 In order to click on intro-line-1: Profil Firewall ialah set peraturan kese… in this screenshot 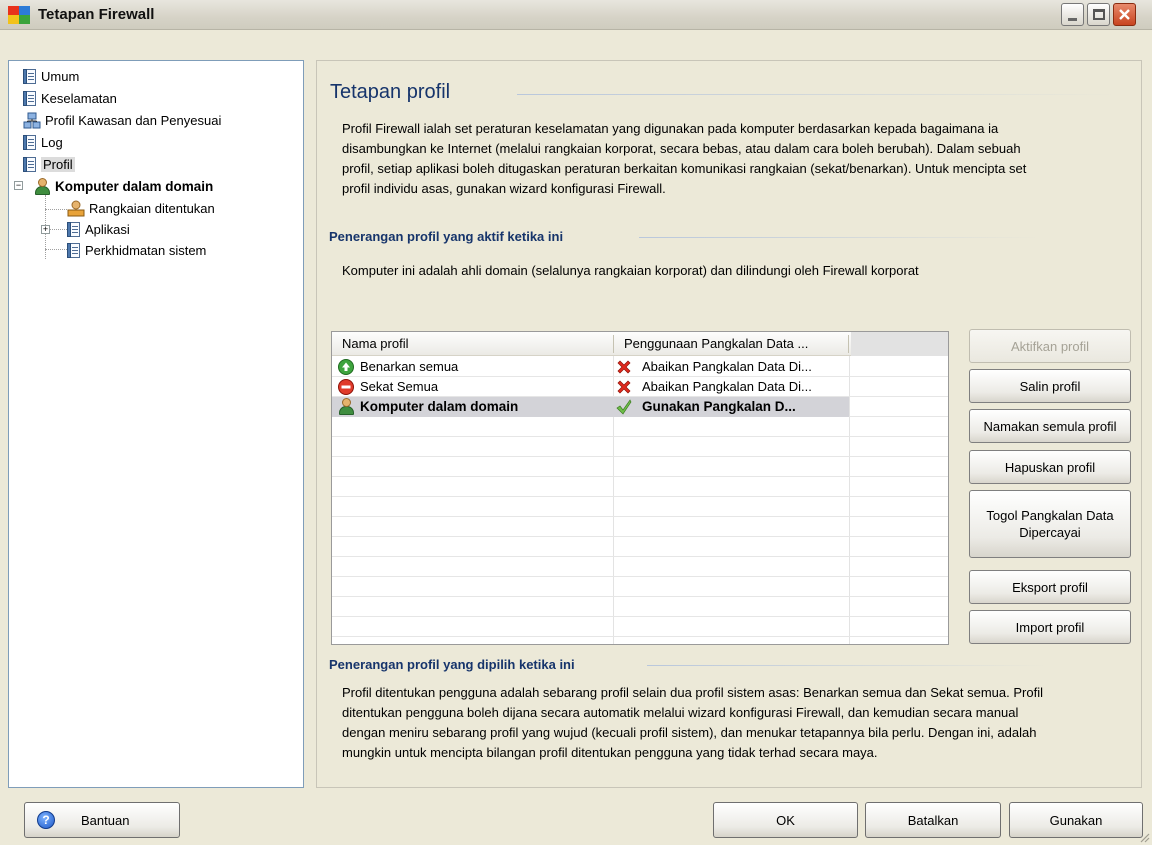, I will do `click(670, 128)`.